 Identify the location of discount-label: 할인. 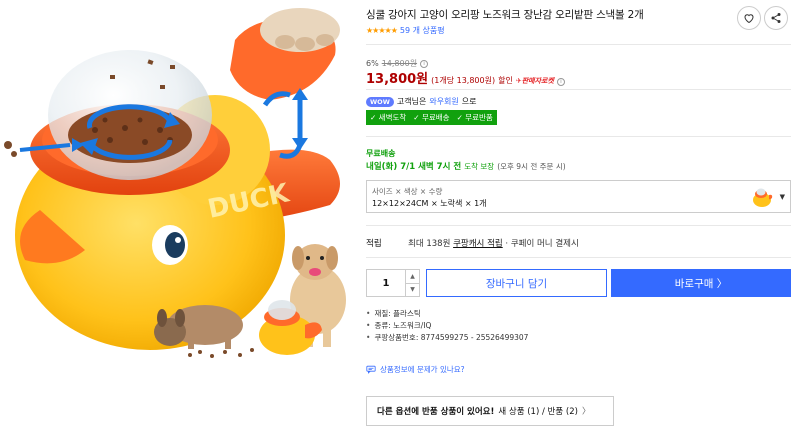
(505, 80).